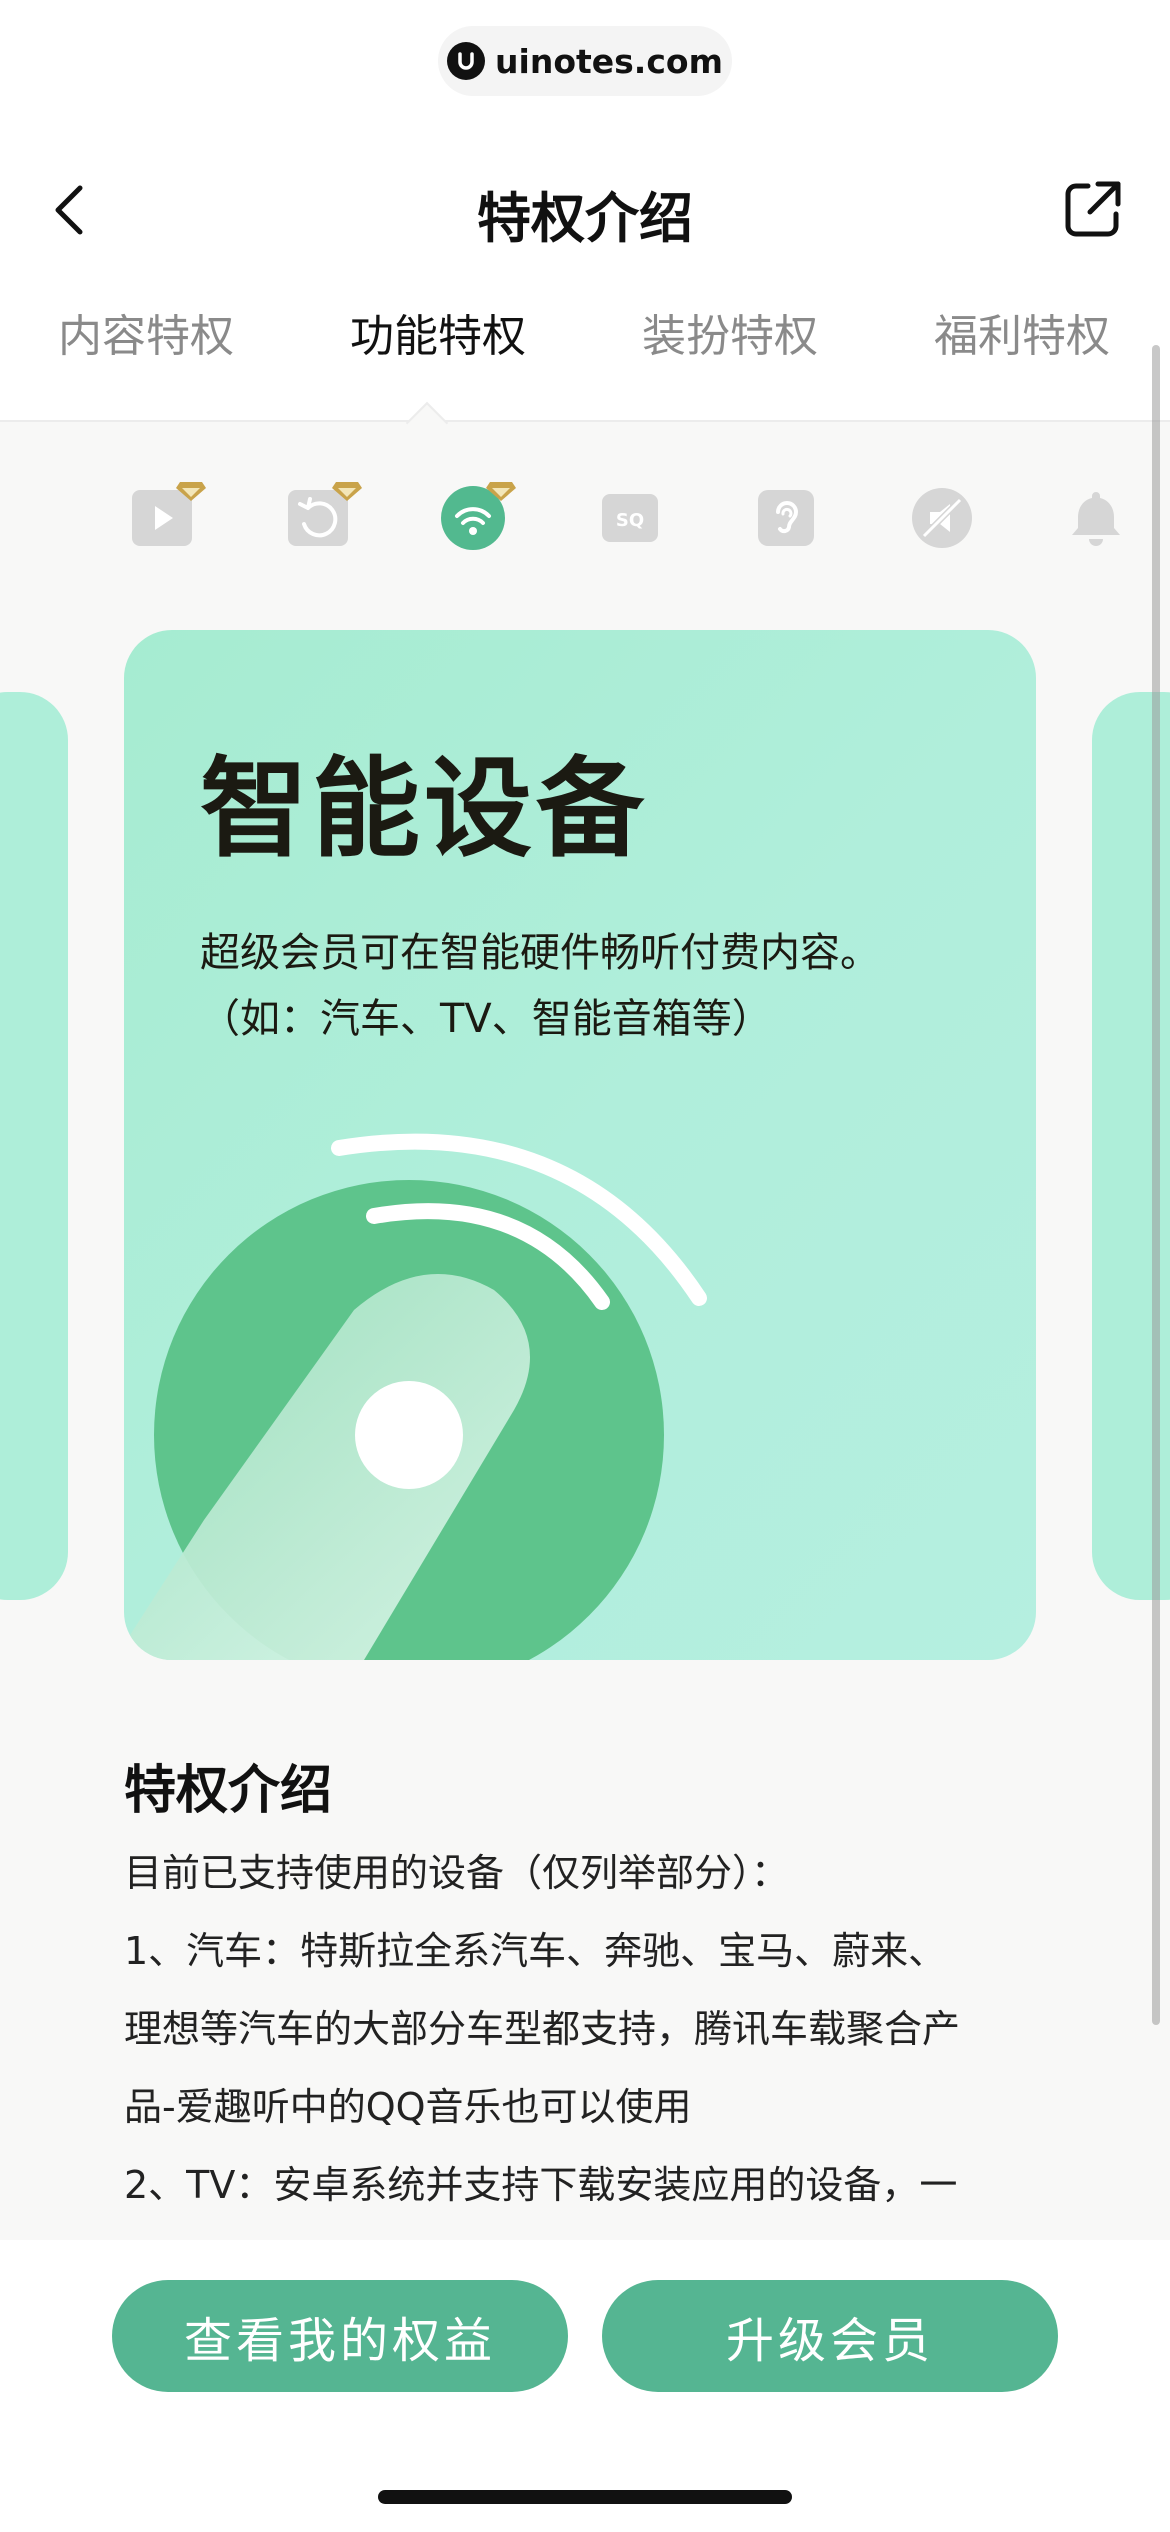 This screenshot has width=1170, height=2532. What do you see at coordinates (228, 1791) in the screenshot?
I see `section-title: 特权介绍` at bounding box center [228, 1791].